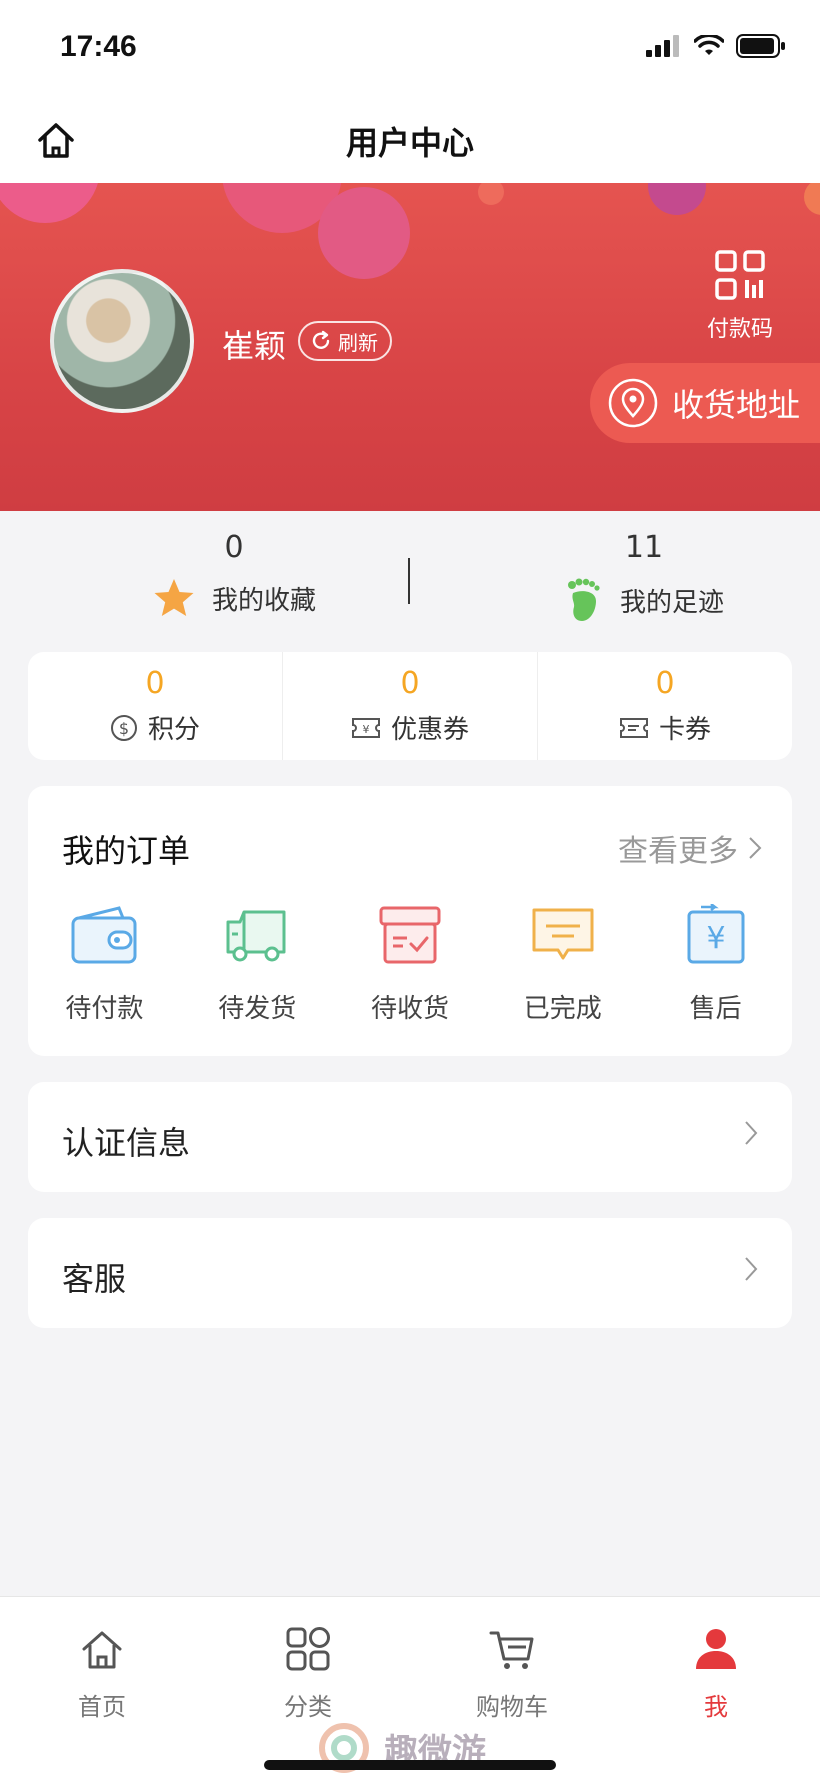  Describe the element at coordinates (155, 683) in the screenshot. I see `points-count: 0` at that location.